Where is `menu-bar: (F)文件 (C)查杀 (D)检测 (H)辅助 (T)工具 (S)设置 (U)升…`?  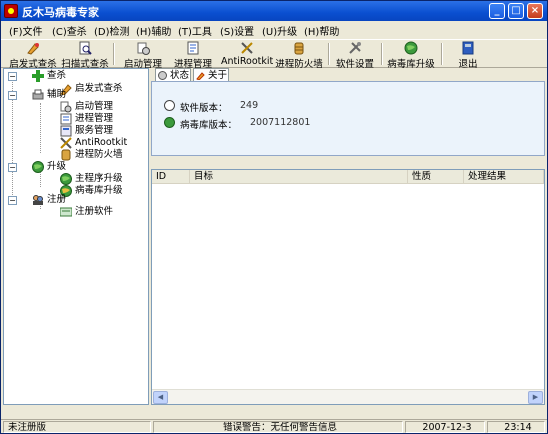
menu-bar: (F)文件 (C)查杀 (D)检测 (H)辅助 (T)工具 (S)设置 (U)升… is located at coordinates (274, 30).